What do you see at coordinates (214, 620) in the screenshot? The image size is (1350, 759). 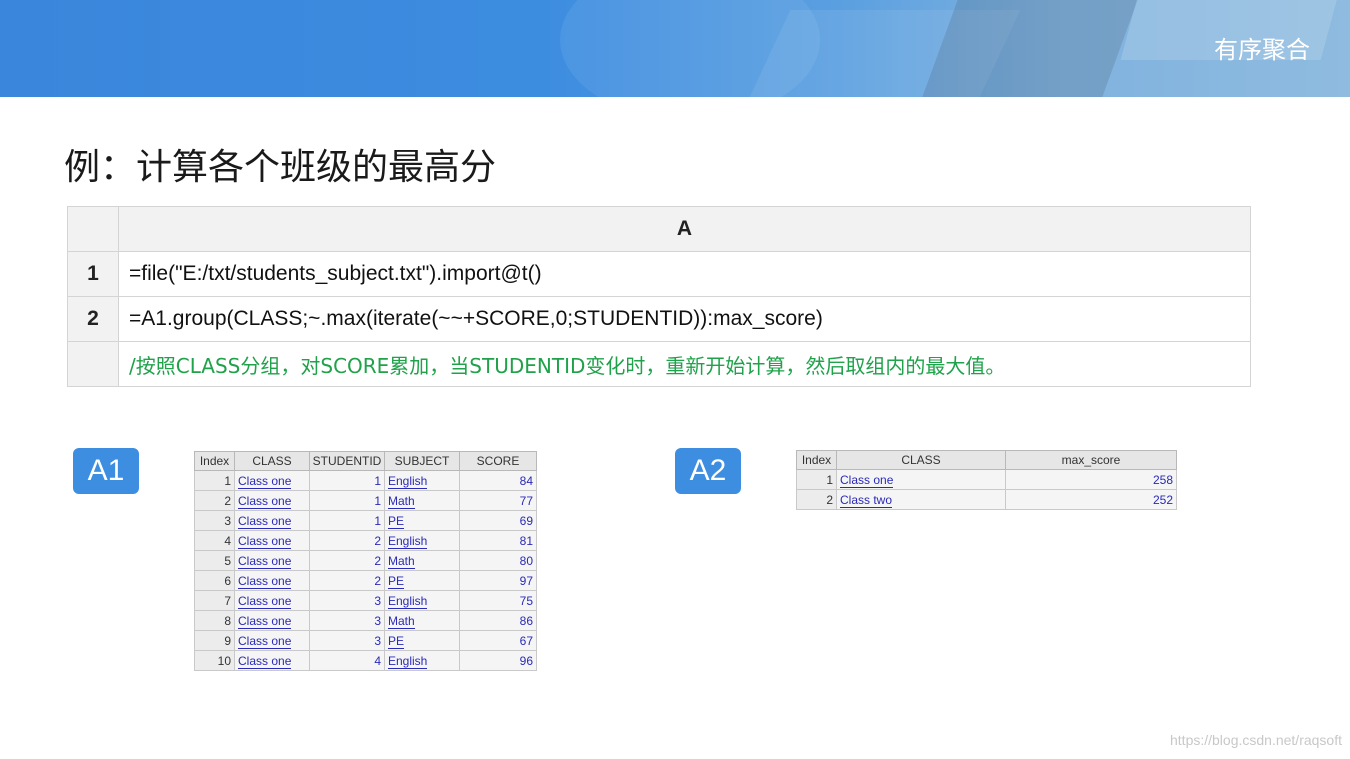 I see `table-cell: 8` at bounding box center [214, 620].